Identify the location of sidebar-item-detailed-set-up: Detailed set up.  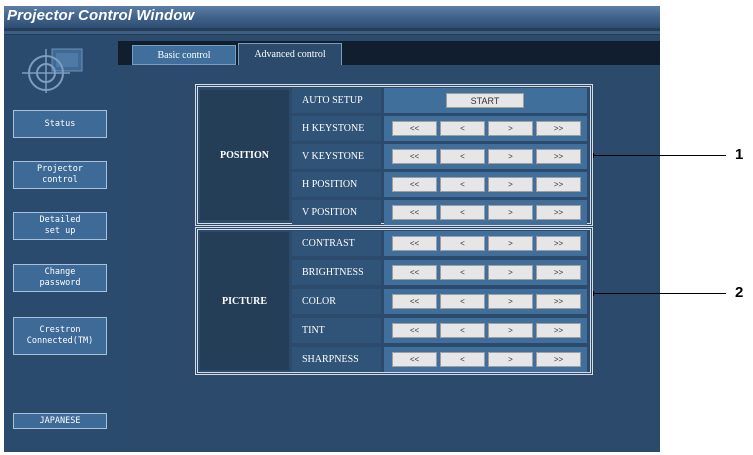
(60, 226).